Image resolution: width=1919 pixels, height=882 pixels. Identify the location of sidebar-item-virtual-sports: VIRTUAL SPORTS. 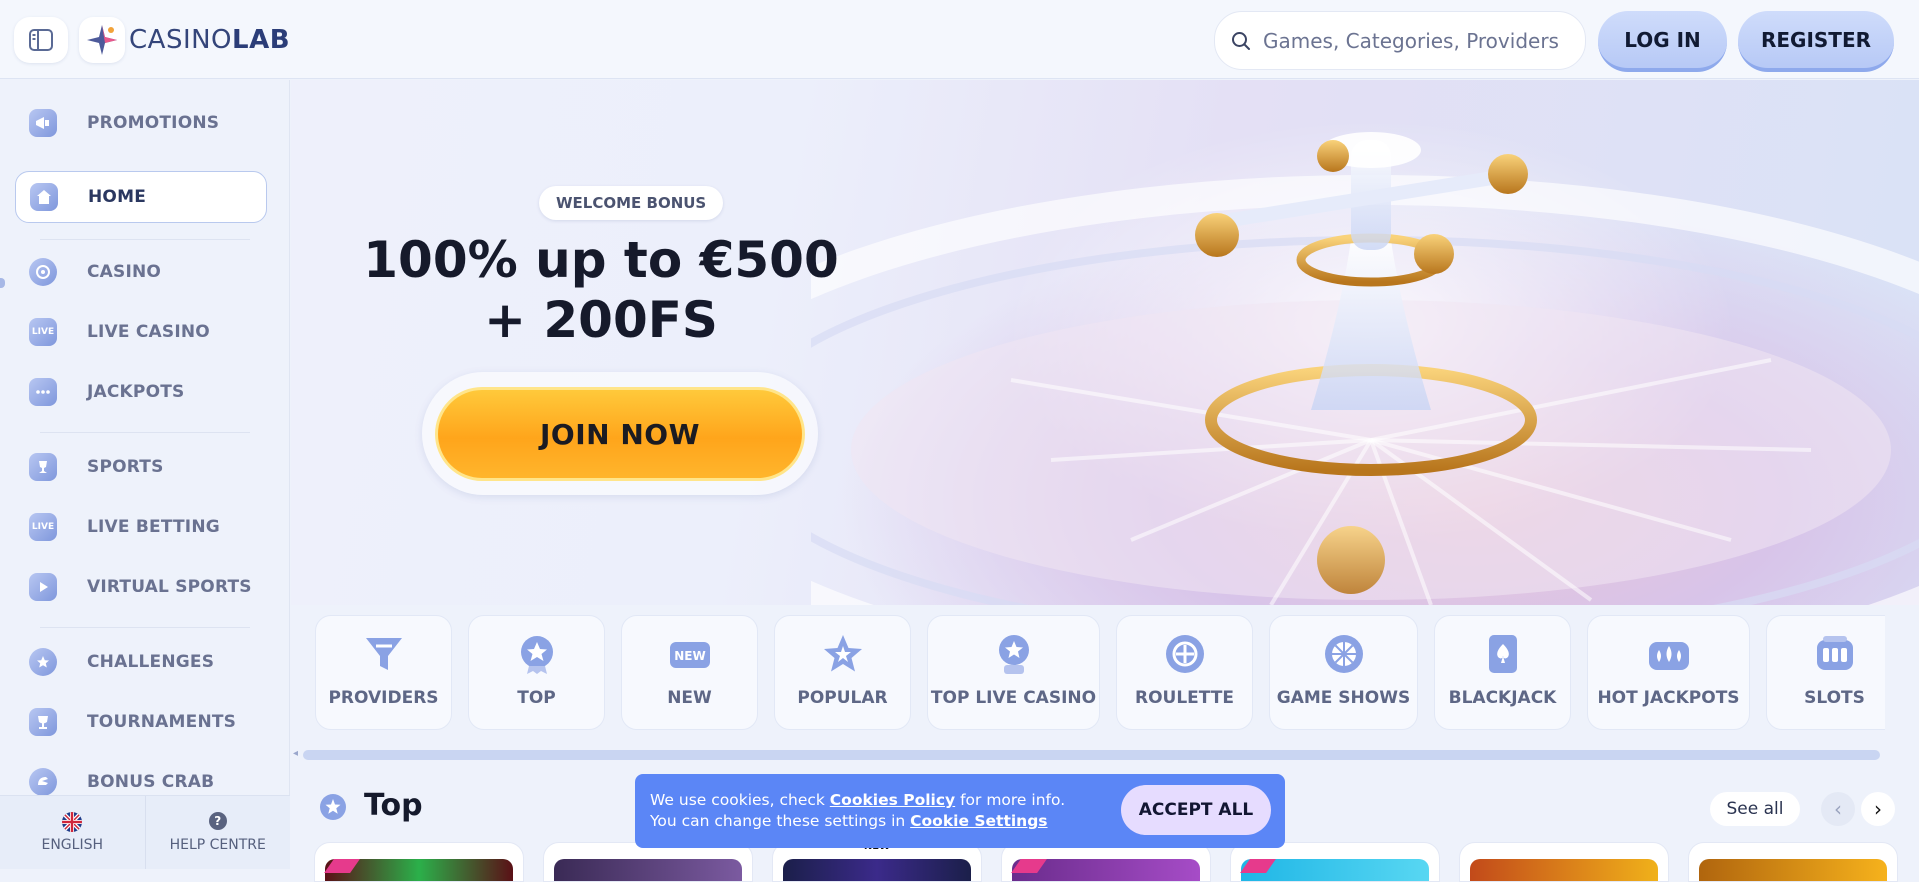
(141, 587).